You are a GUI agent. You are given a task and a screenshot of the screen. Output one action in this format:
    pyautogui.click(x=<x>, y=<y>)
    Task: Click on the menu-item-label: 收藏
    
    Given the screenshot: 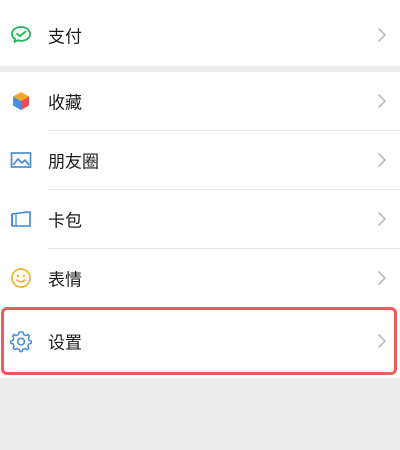 What is the action you would take?
    pyautogui.click(x=65, y=103)
    